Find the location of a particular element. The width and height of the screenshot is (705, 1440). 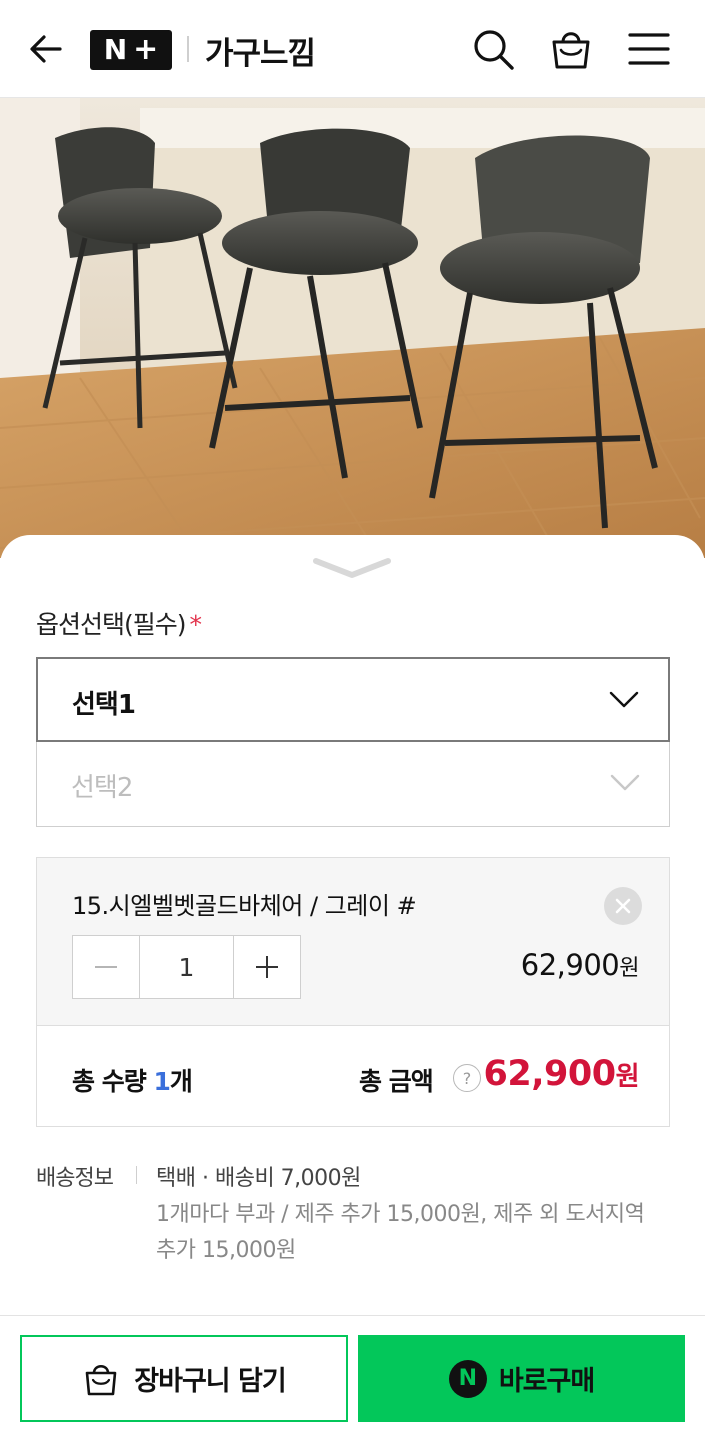

total-amount: 62,900원 is located at coordinates (561, 1074).